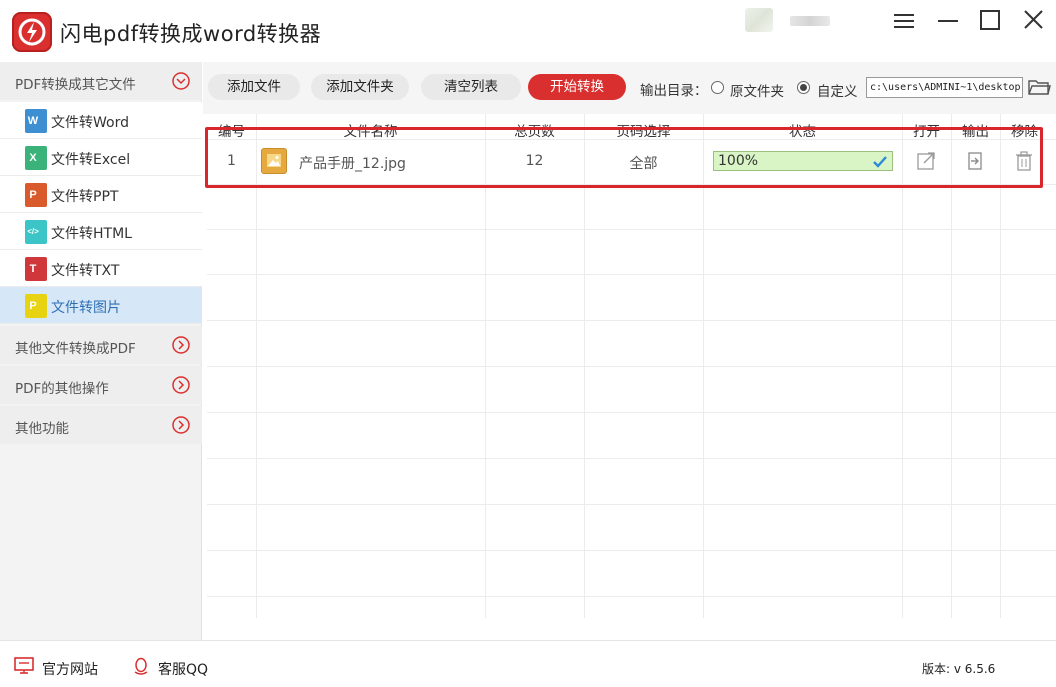 The height and width of the screenshot is (687, 1056). What do you see at coordinates (36, 306) in the screenshot?
I see `image-file-icon: P` at bounding box center [36, 306].